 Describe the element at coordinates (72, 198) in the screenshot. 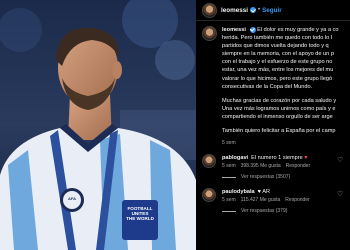

I see `afa-badge: AFA` at that location.